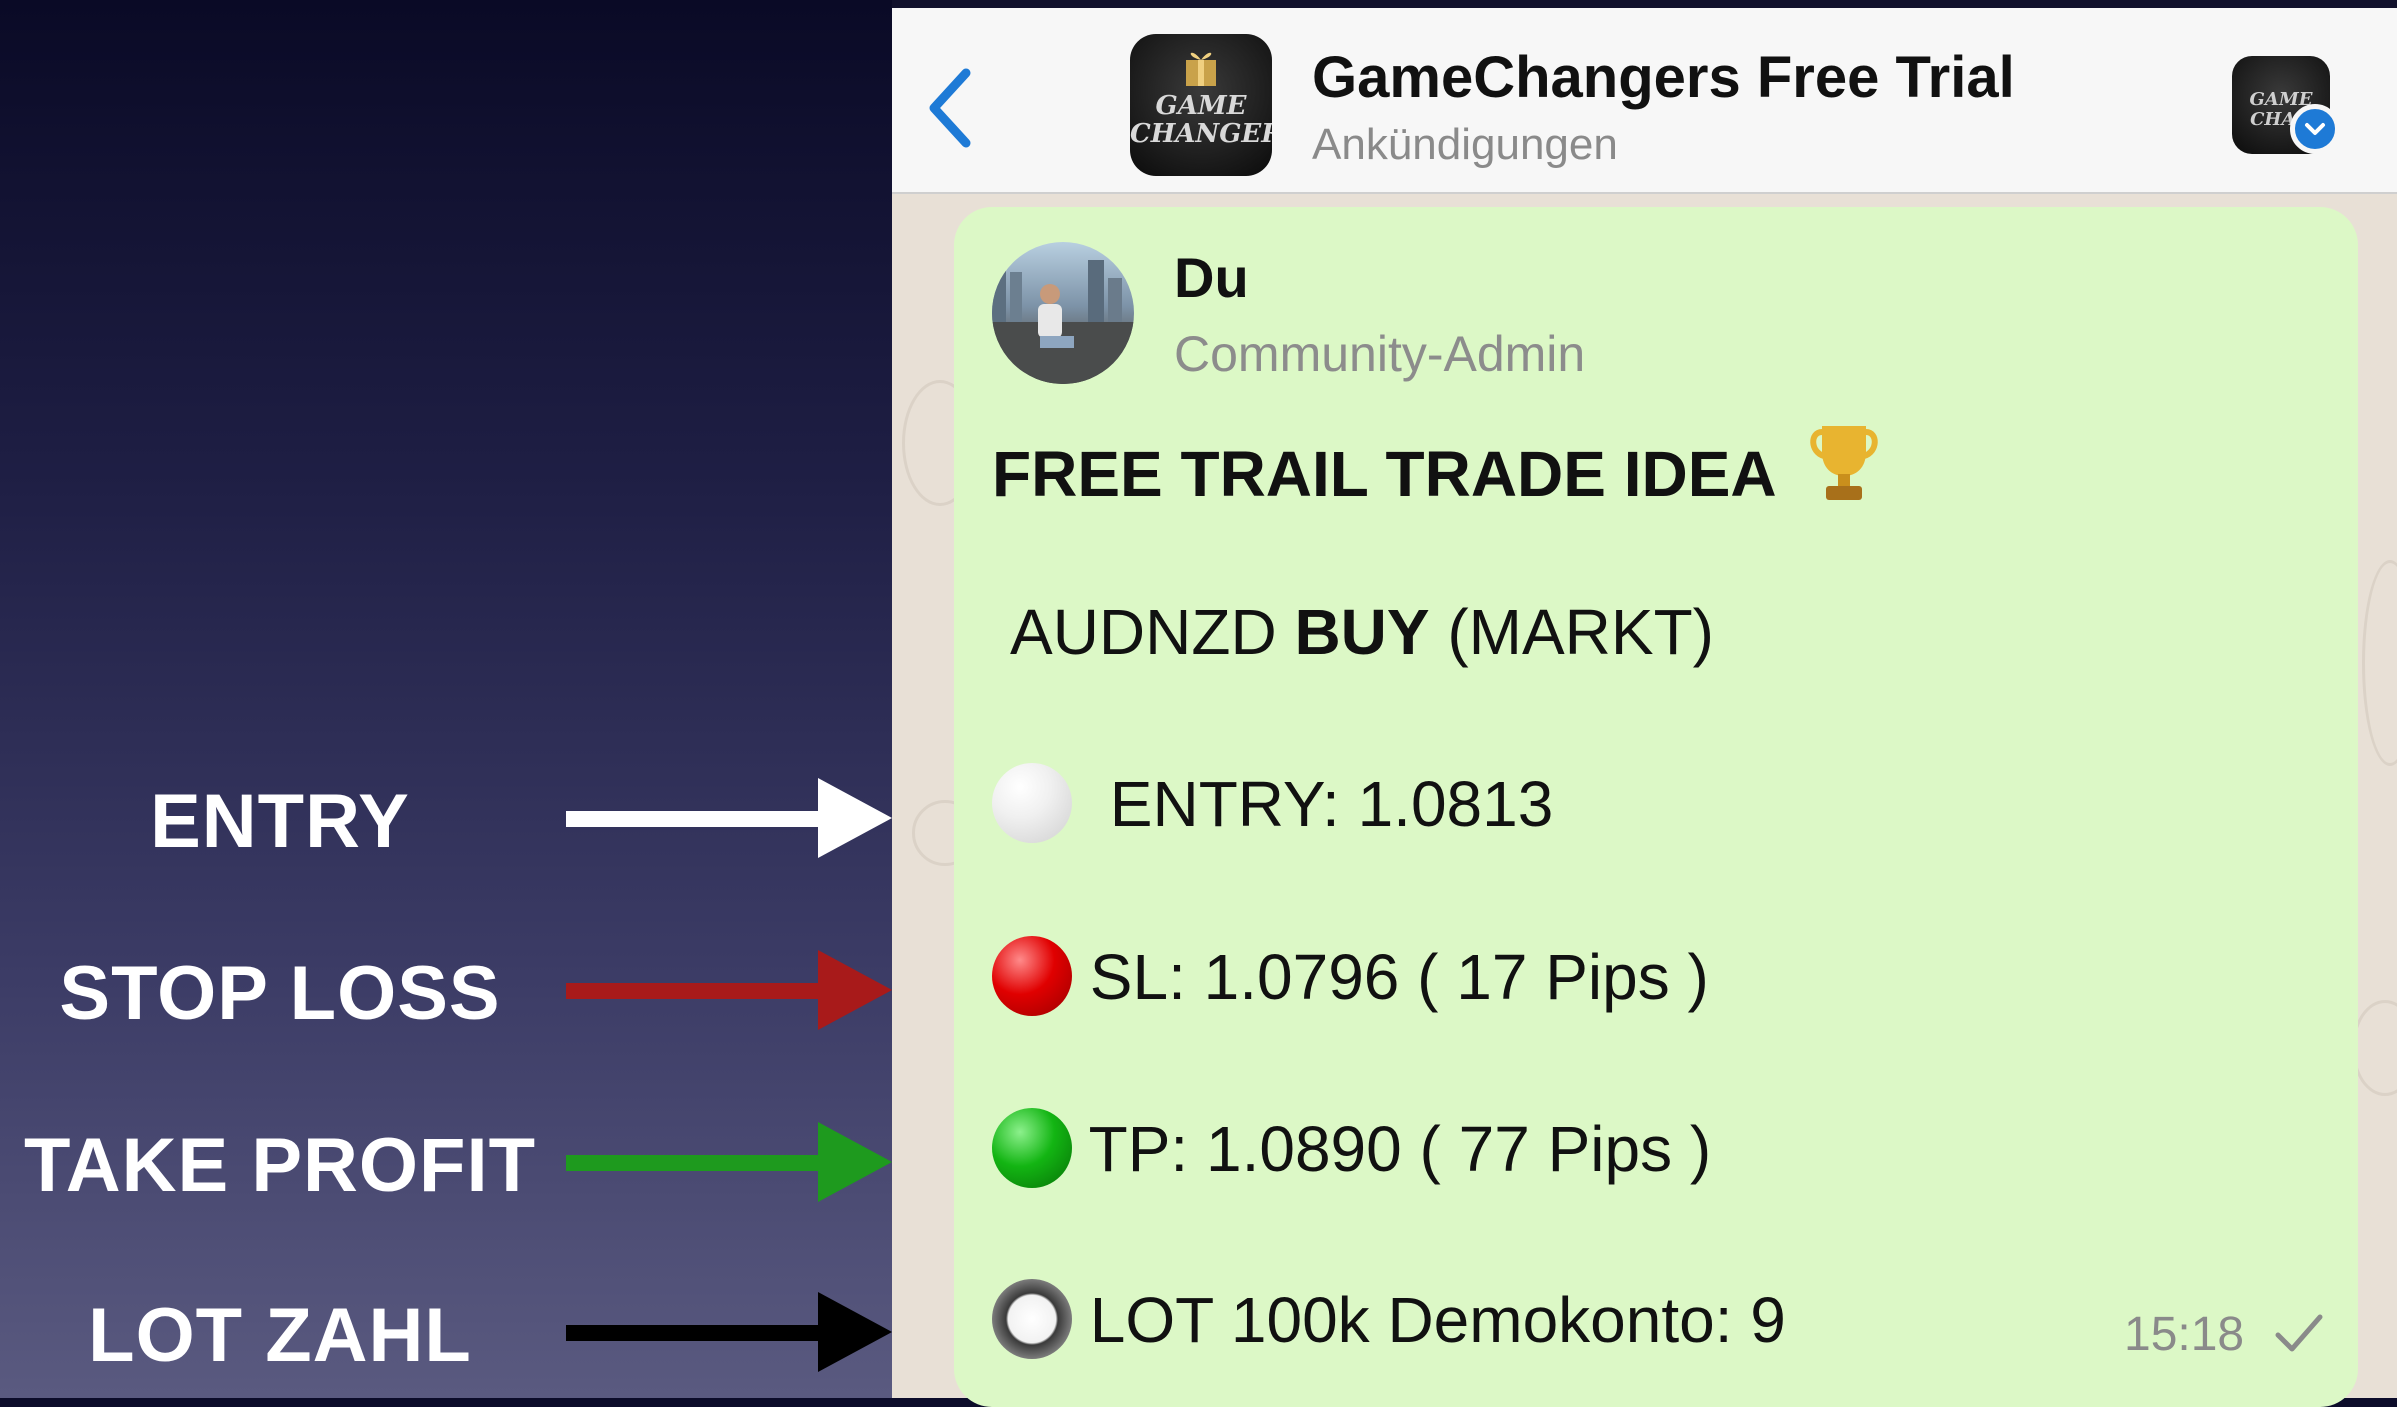 This screenshot has width=2397, height=1407. I want to click on takeprofit-line: TP: 1.0890 ( 77 Pips ), so click(1352, 1151).